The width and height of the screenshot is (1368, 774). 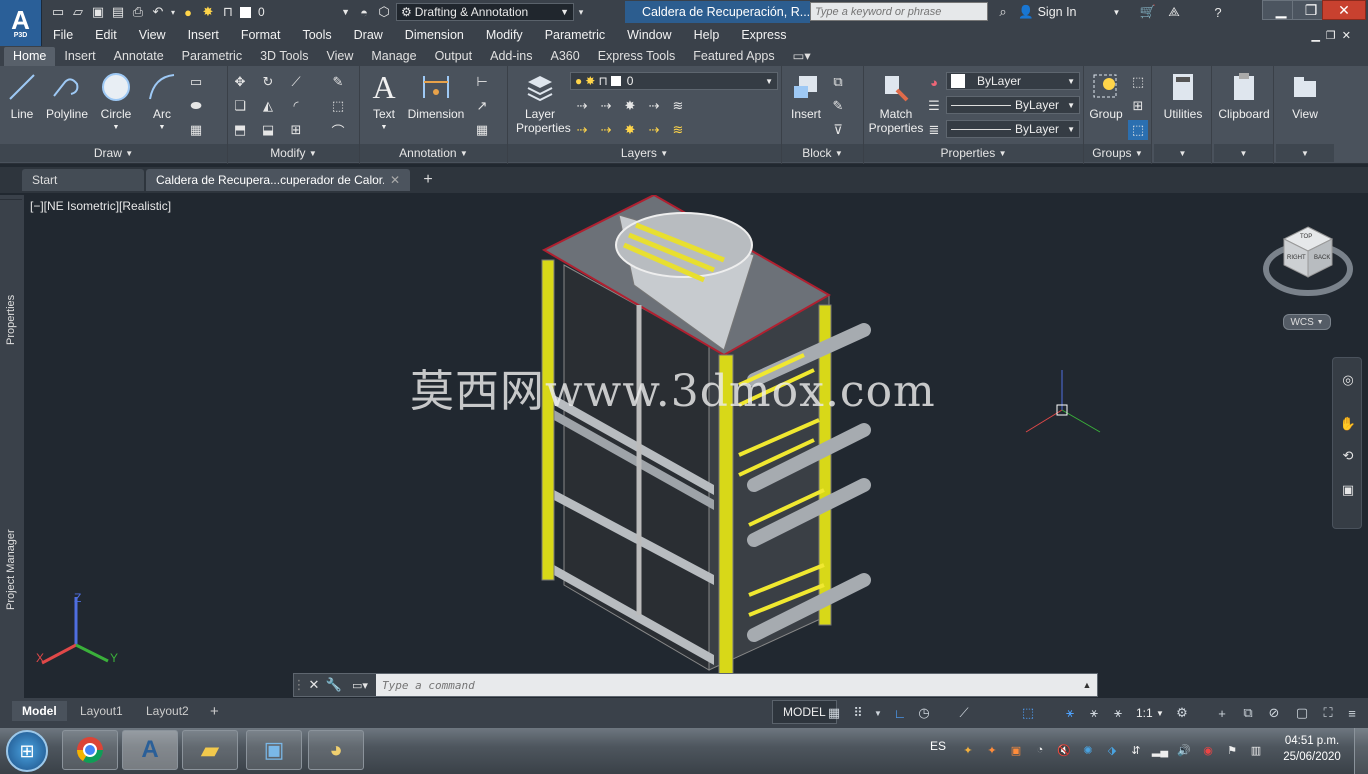 What do you see at coordinates (582, 106) in the screenshot?
I see `layer-tool-1-icon: ⇢` at bounding box center [582, 106].